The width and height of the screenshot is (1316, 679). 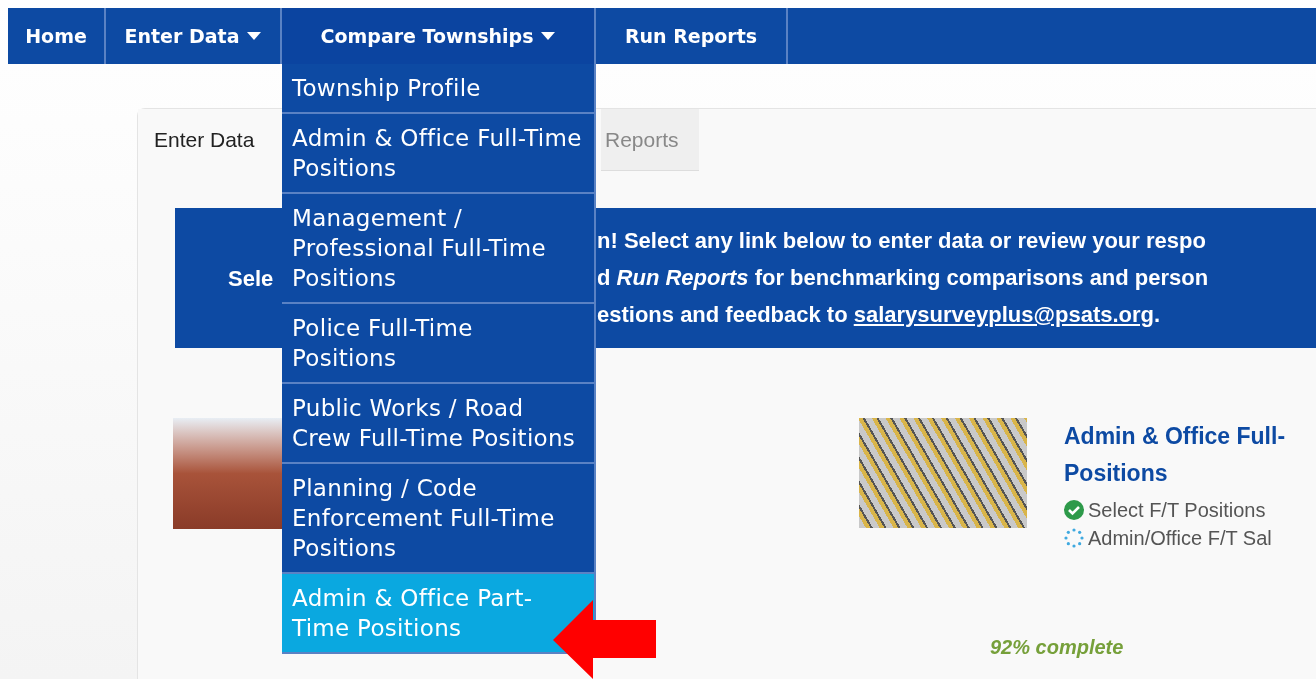 What do you see at coordinates (903, 278) in the screenshot?
I see `banner-text: d Run Reports for benchmarking comparisons and person` at bounding box center [903, 278].